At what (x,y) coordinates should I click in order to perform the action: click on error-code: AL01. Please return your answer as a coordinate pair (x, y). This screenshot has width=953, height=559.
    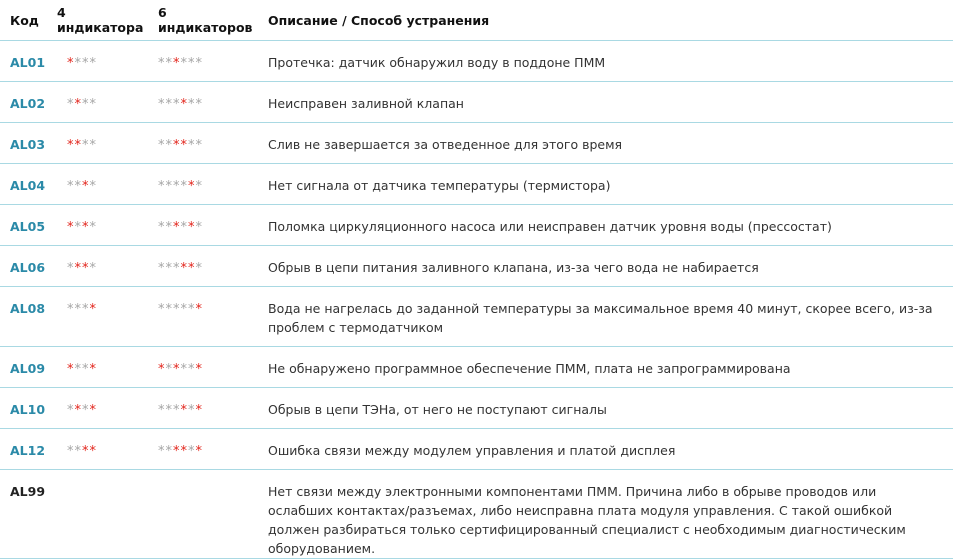
    Looking at the image, I should click on (23, 61).